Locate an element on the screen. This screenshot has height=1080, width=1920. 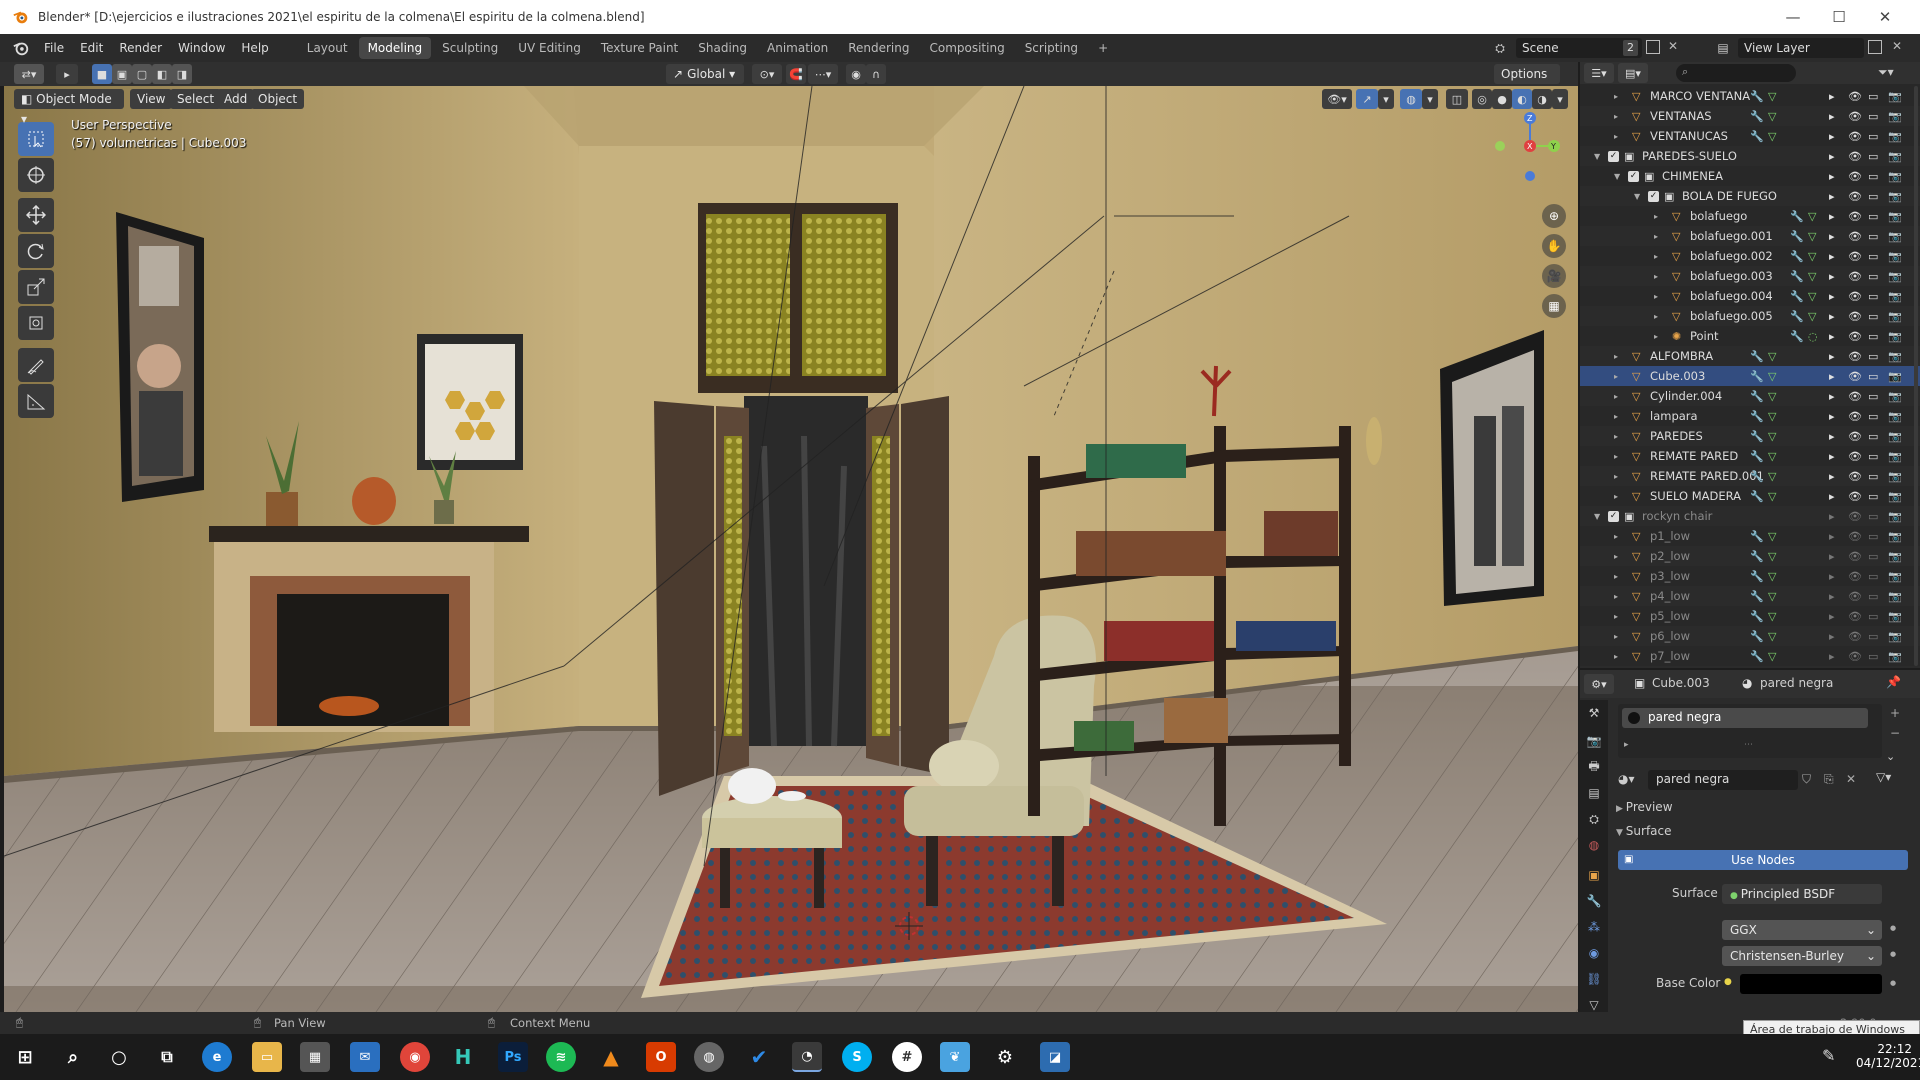
chrome-icon: ◉ is located at coordinates (415, 1057).